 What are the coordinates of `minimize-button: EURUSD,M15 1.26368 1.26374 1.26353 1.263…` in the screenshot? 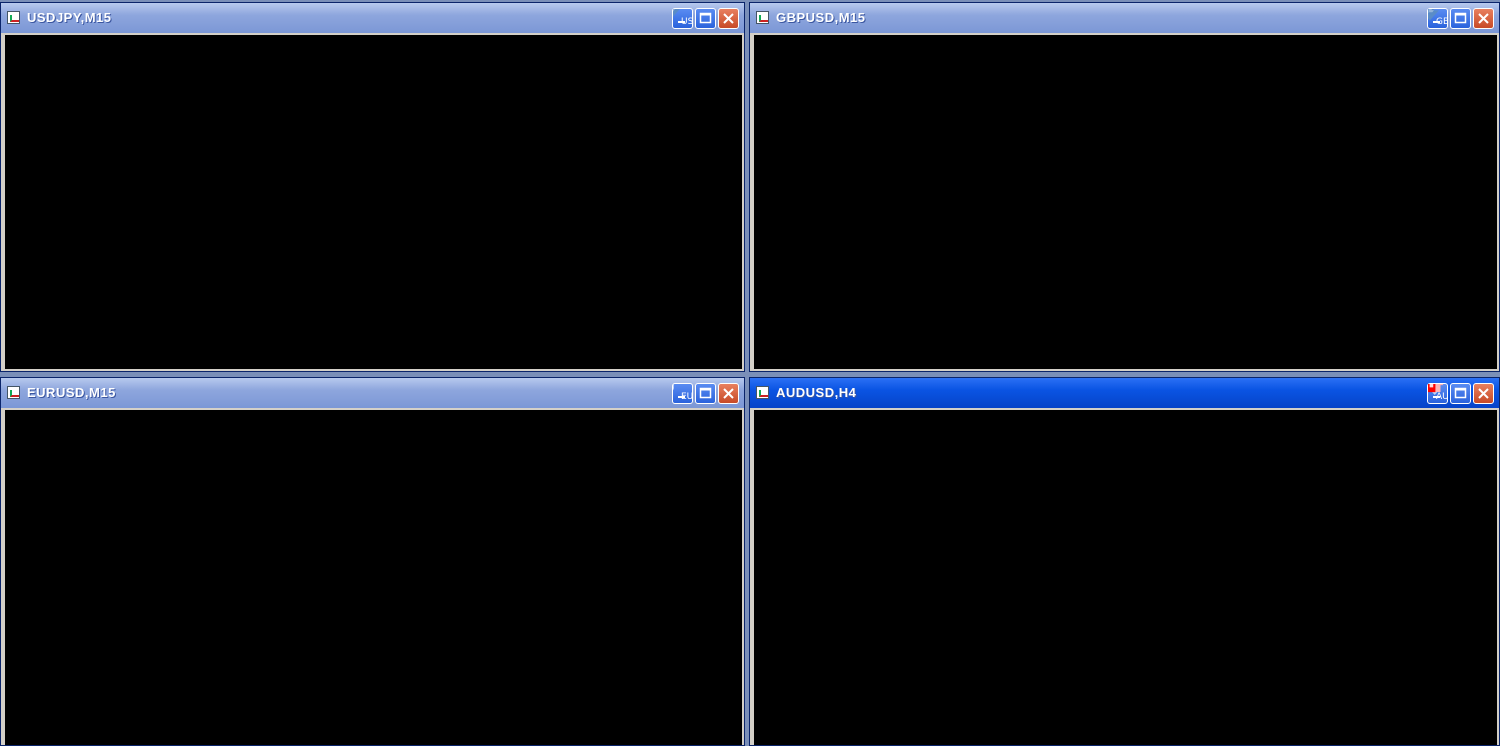 It's located at (682, 393).